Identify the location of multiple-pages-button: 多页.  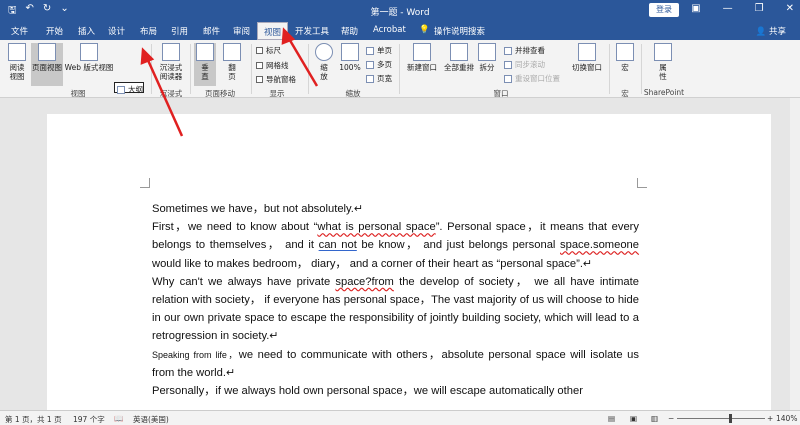
(379, 64).